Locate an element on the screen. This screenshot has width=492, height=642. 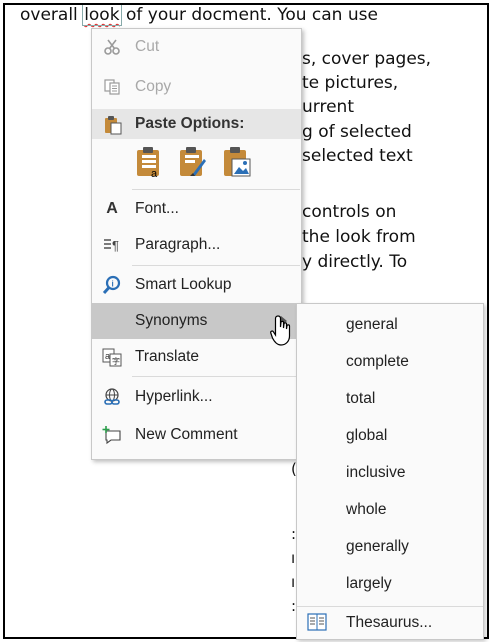
paste-options-header: Paste Options: is located at coordinates (196, 124).